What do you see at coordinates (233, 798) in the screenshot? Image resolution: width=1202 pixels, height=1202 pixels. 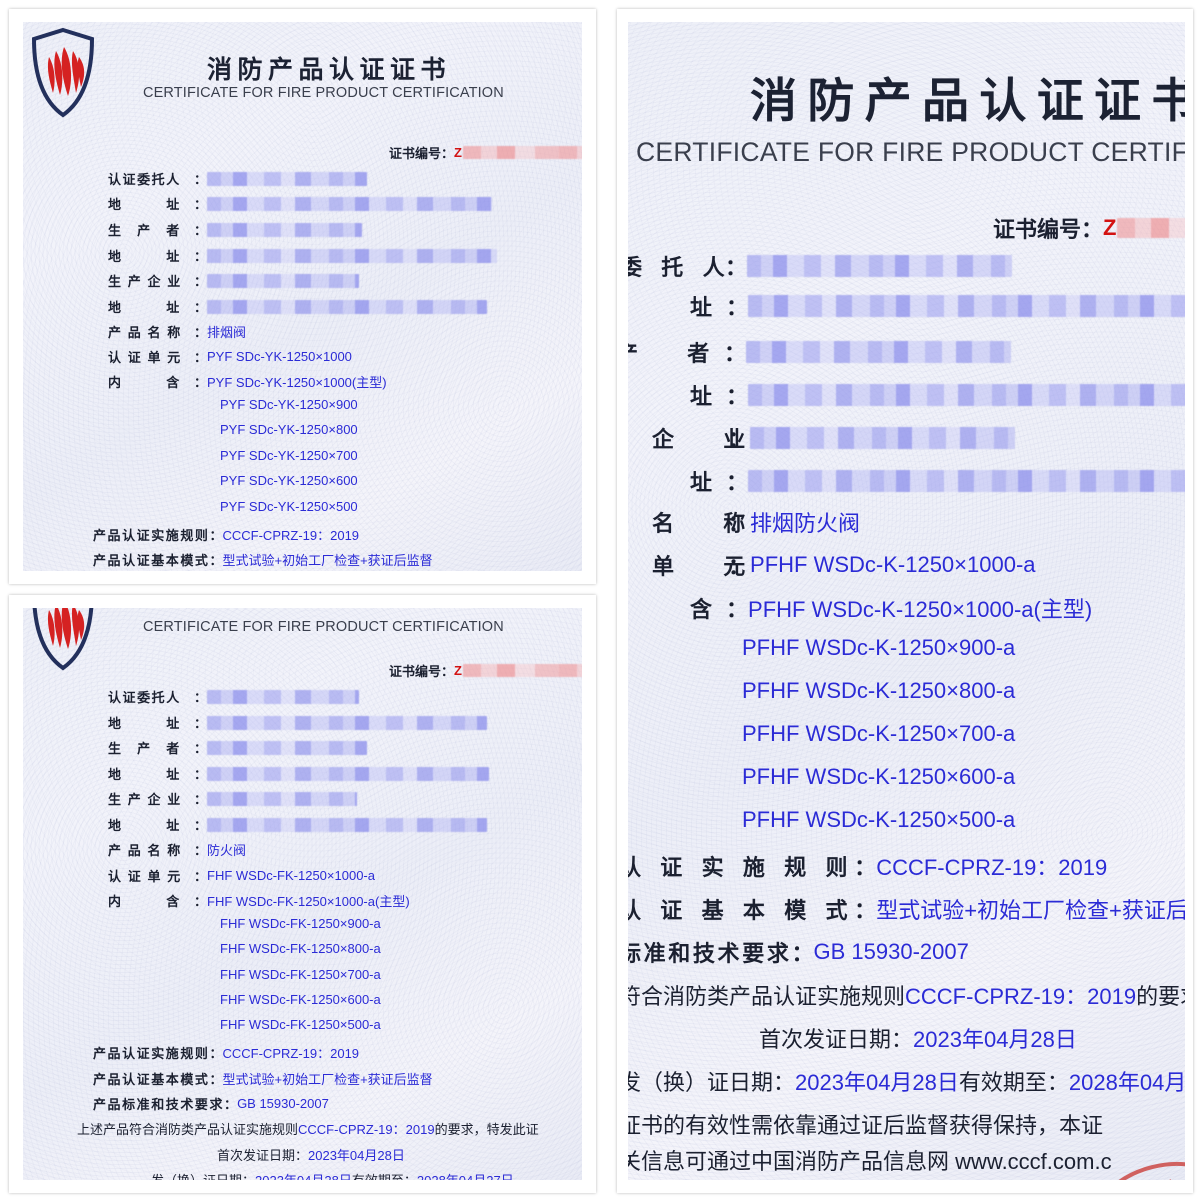 I see `row-factory-2: 生 产 企 业 ：` at bounding box center [233, 798].